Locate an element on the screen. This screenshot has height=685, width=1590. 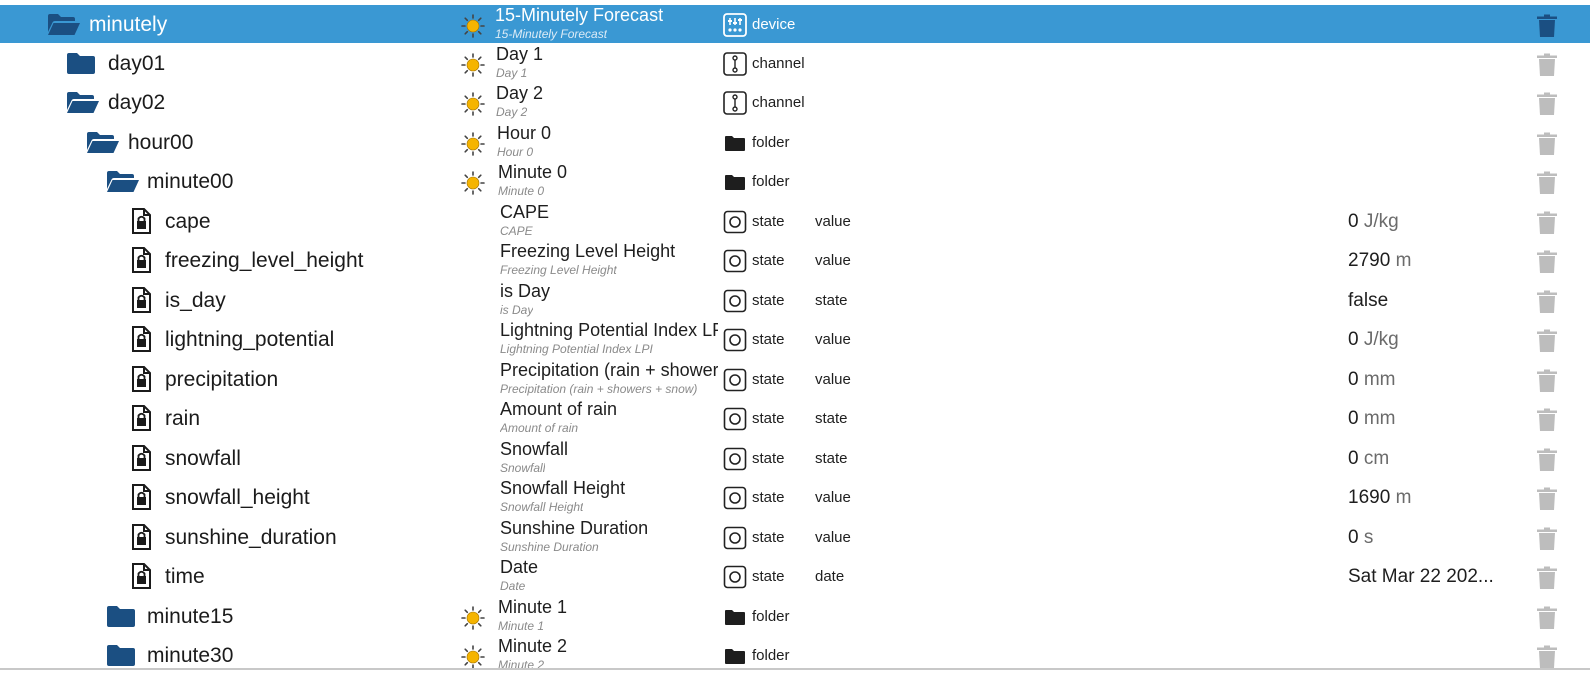
tree-row-minute00: minute00 Minute 0 Minute 0 folder is located at coordinates (795, 181).